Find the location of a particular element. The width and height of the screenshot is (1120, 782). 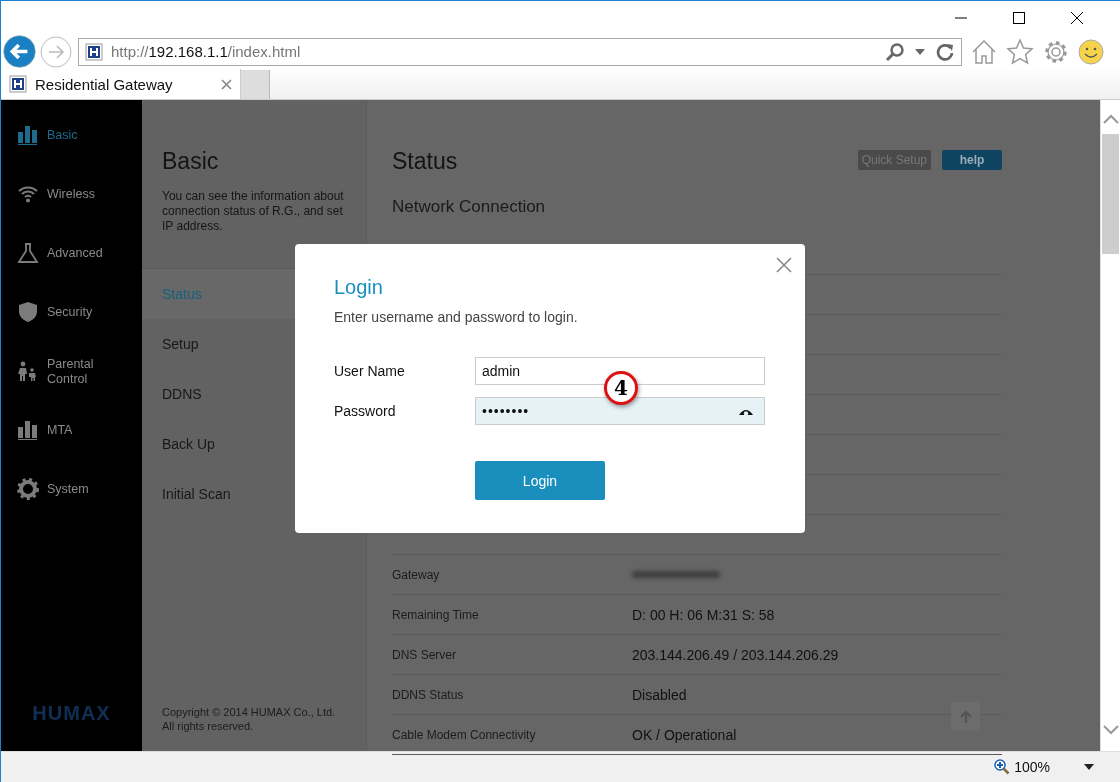

gear-icon is located at coordinates (28, 488).